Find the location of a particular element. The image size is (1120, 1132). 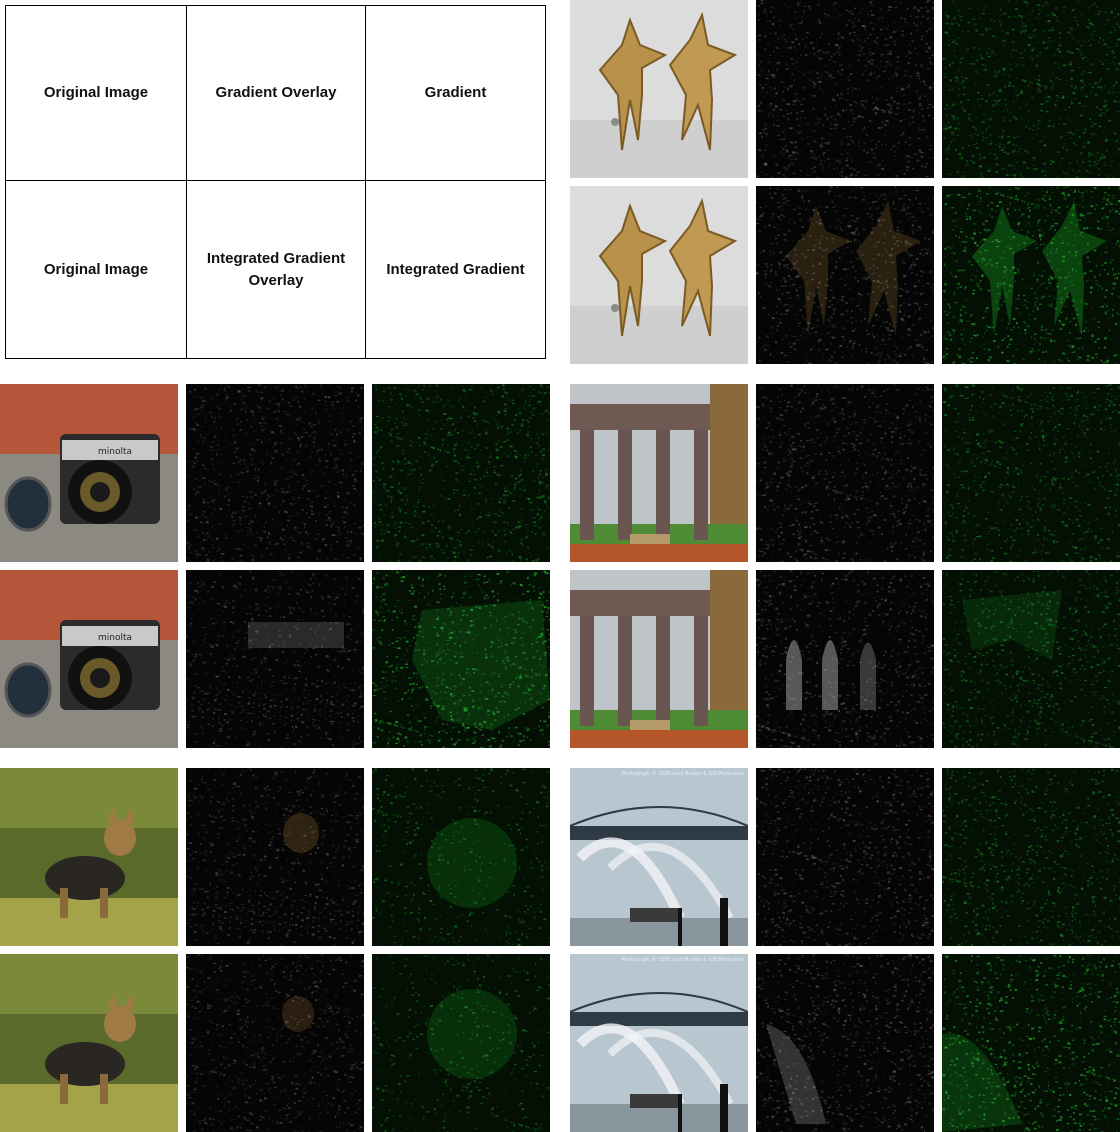

legend-original-image-ig: Original Image is located at coordinates (96, 269).